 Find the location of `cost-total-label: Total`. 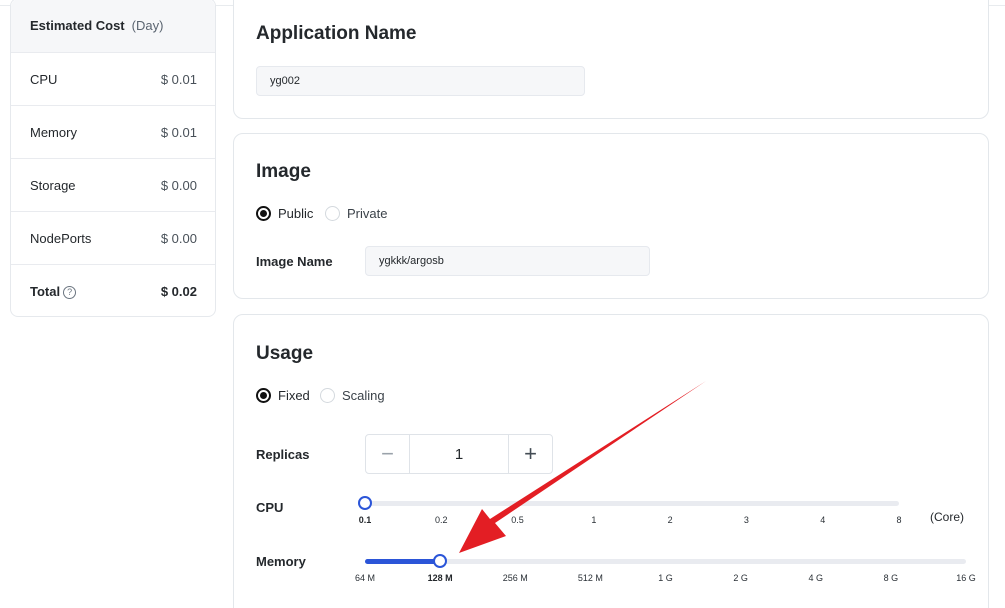

cost-total-label: Total is located at coordinates (45, 291).